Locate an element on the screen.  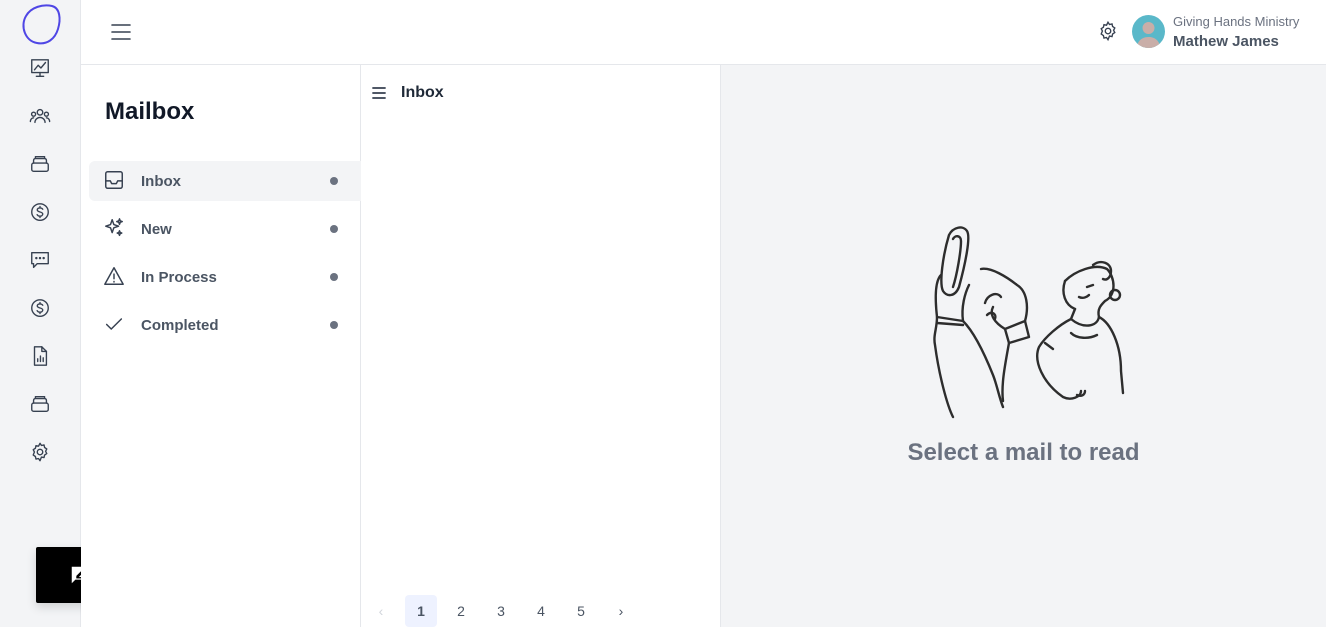
warning-icon is located at coordinates (115, 277).